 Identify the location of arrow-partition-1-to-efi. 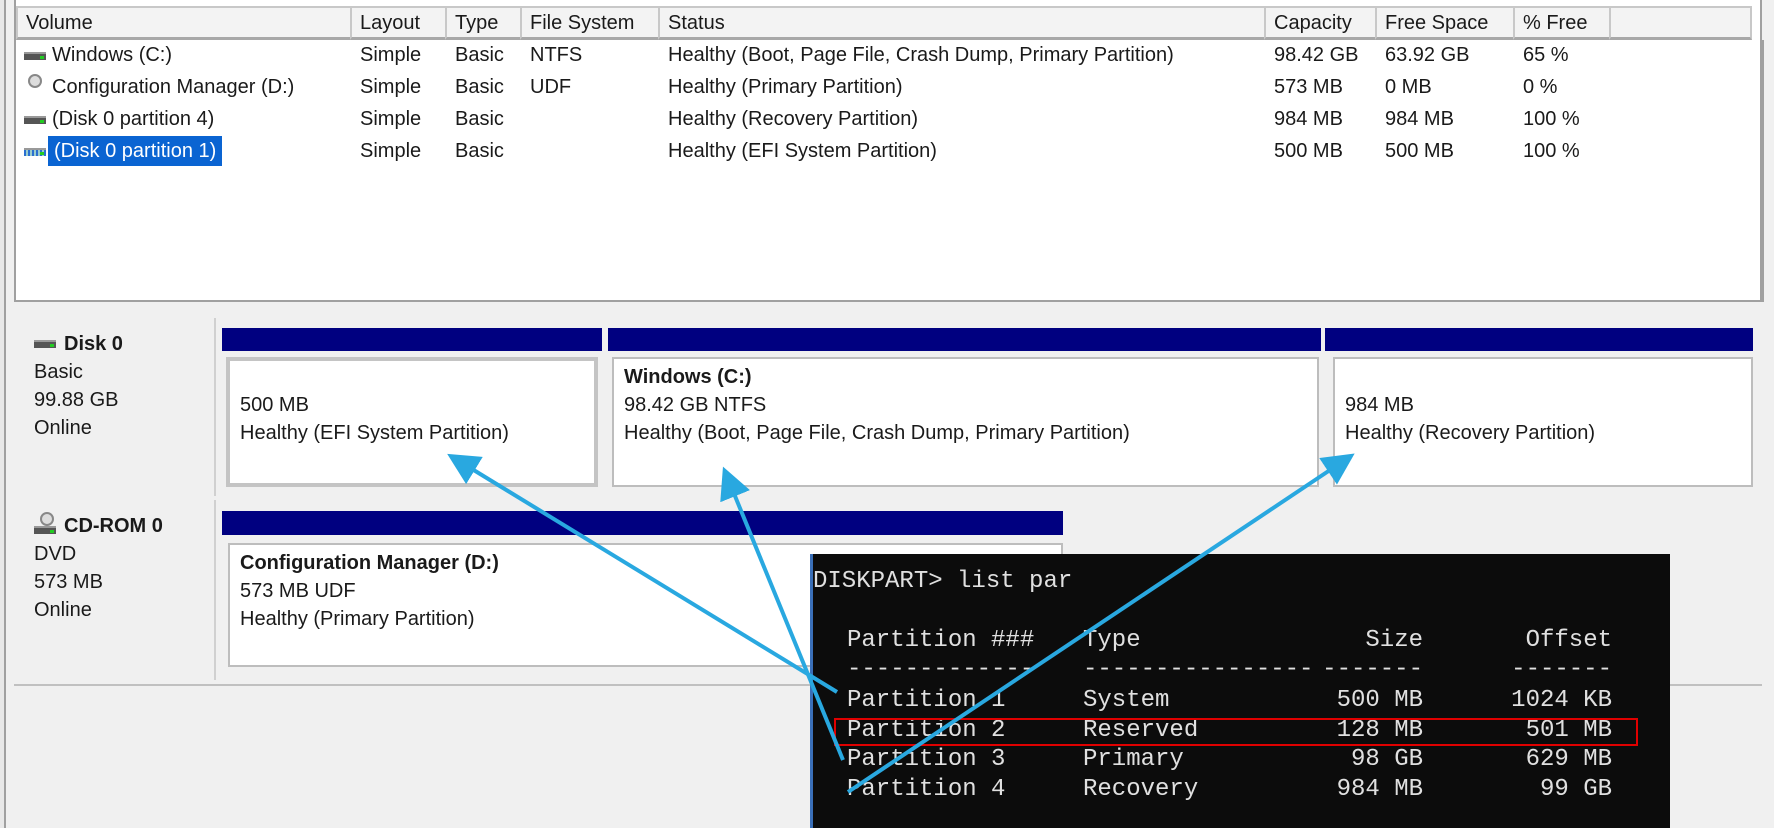
(643, 573).